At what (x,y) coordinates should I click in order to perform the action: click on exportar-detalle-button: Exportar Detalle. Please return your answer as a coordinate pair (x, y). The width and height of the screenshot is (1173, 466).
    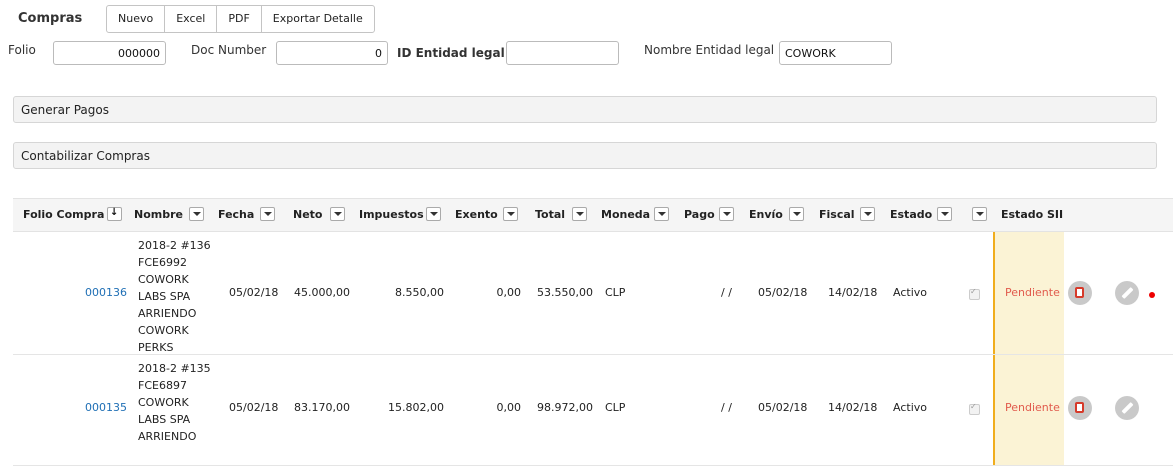
    Looking at the image, I should click on (318, 19).